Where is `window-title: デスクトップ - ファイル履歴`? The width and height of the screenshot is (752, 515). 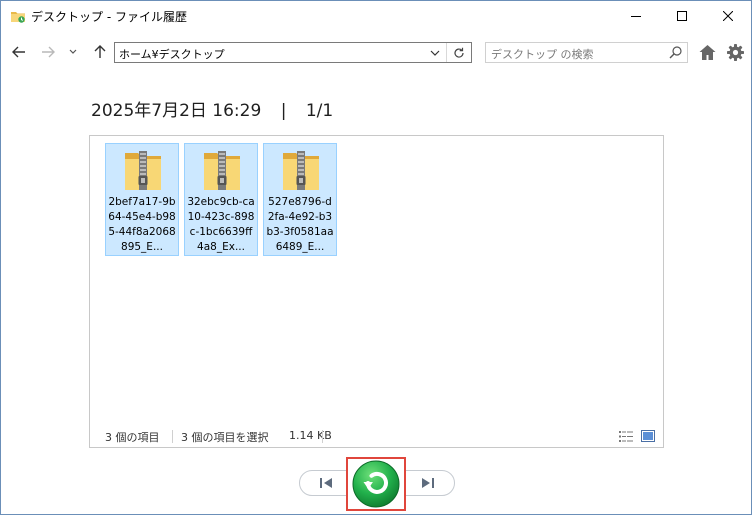
window-title: デスクトップ - ファイル履歴 is located at coordinates (109, 17).